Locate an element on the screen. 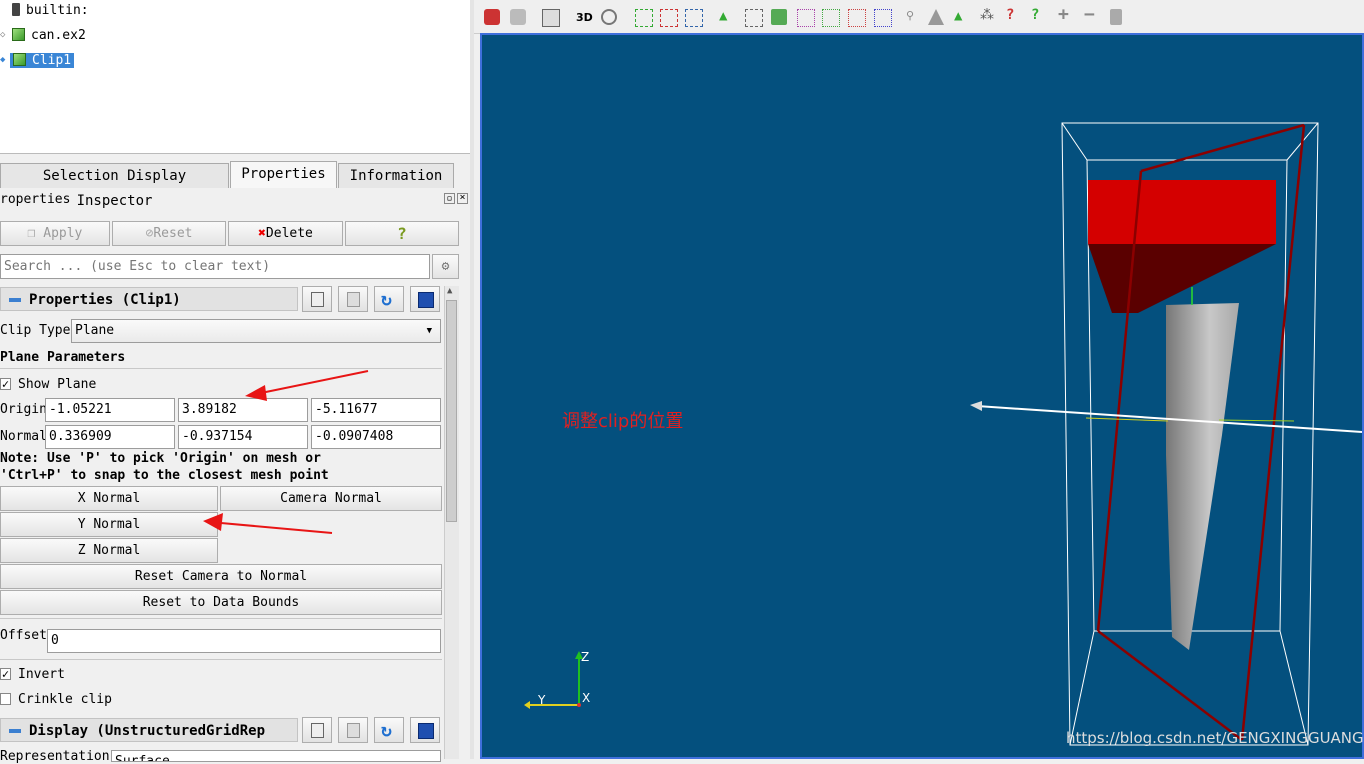  eye-icon: ◆ is located at coordinates (2, 60).